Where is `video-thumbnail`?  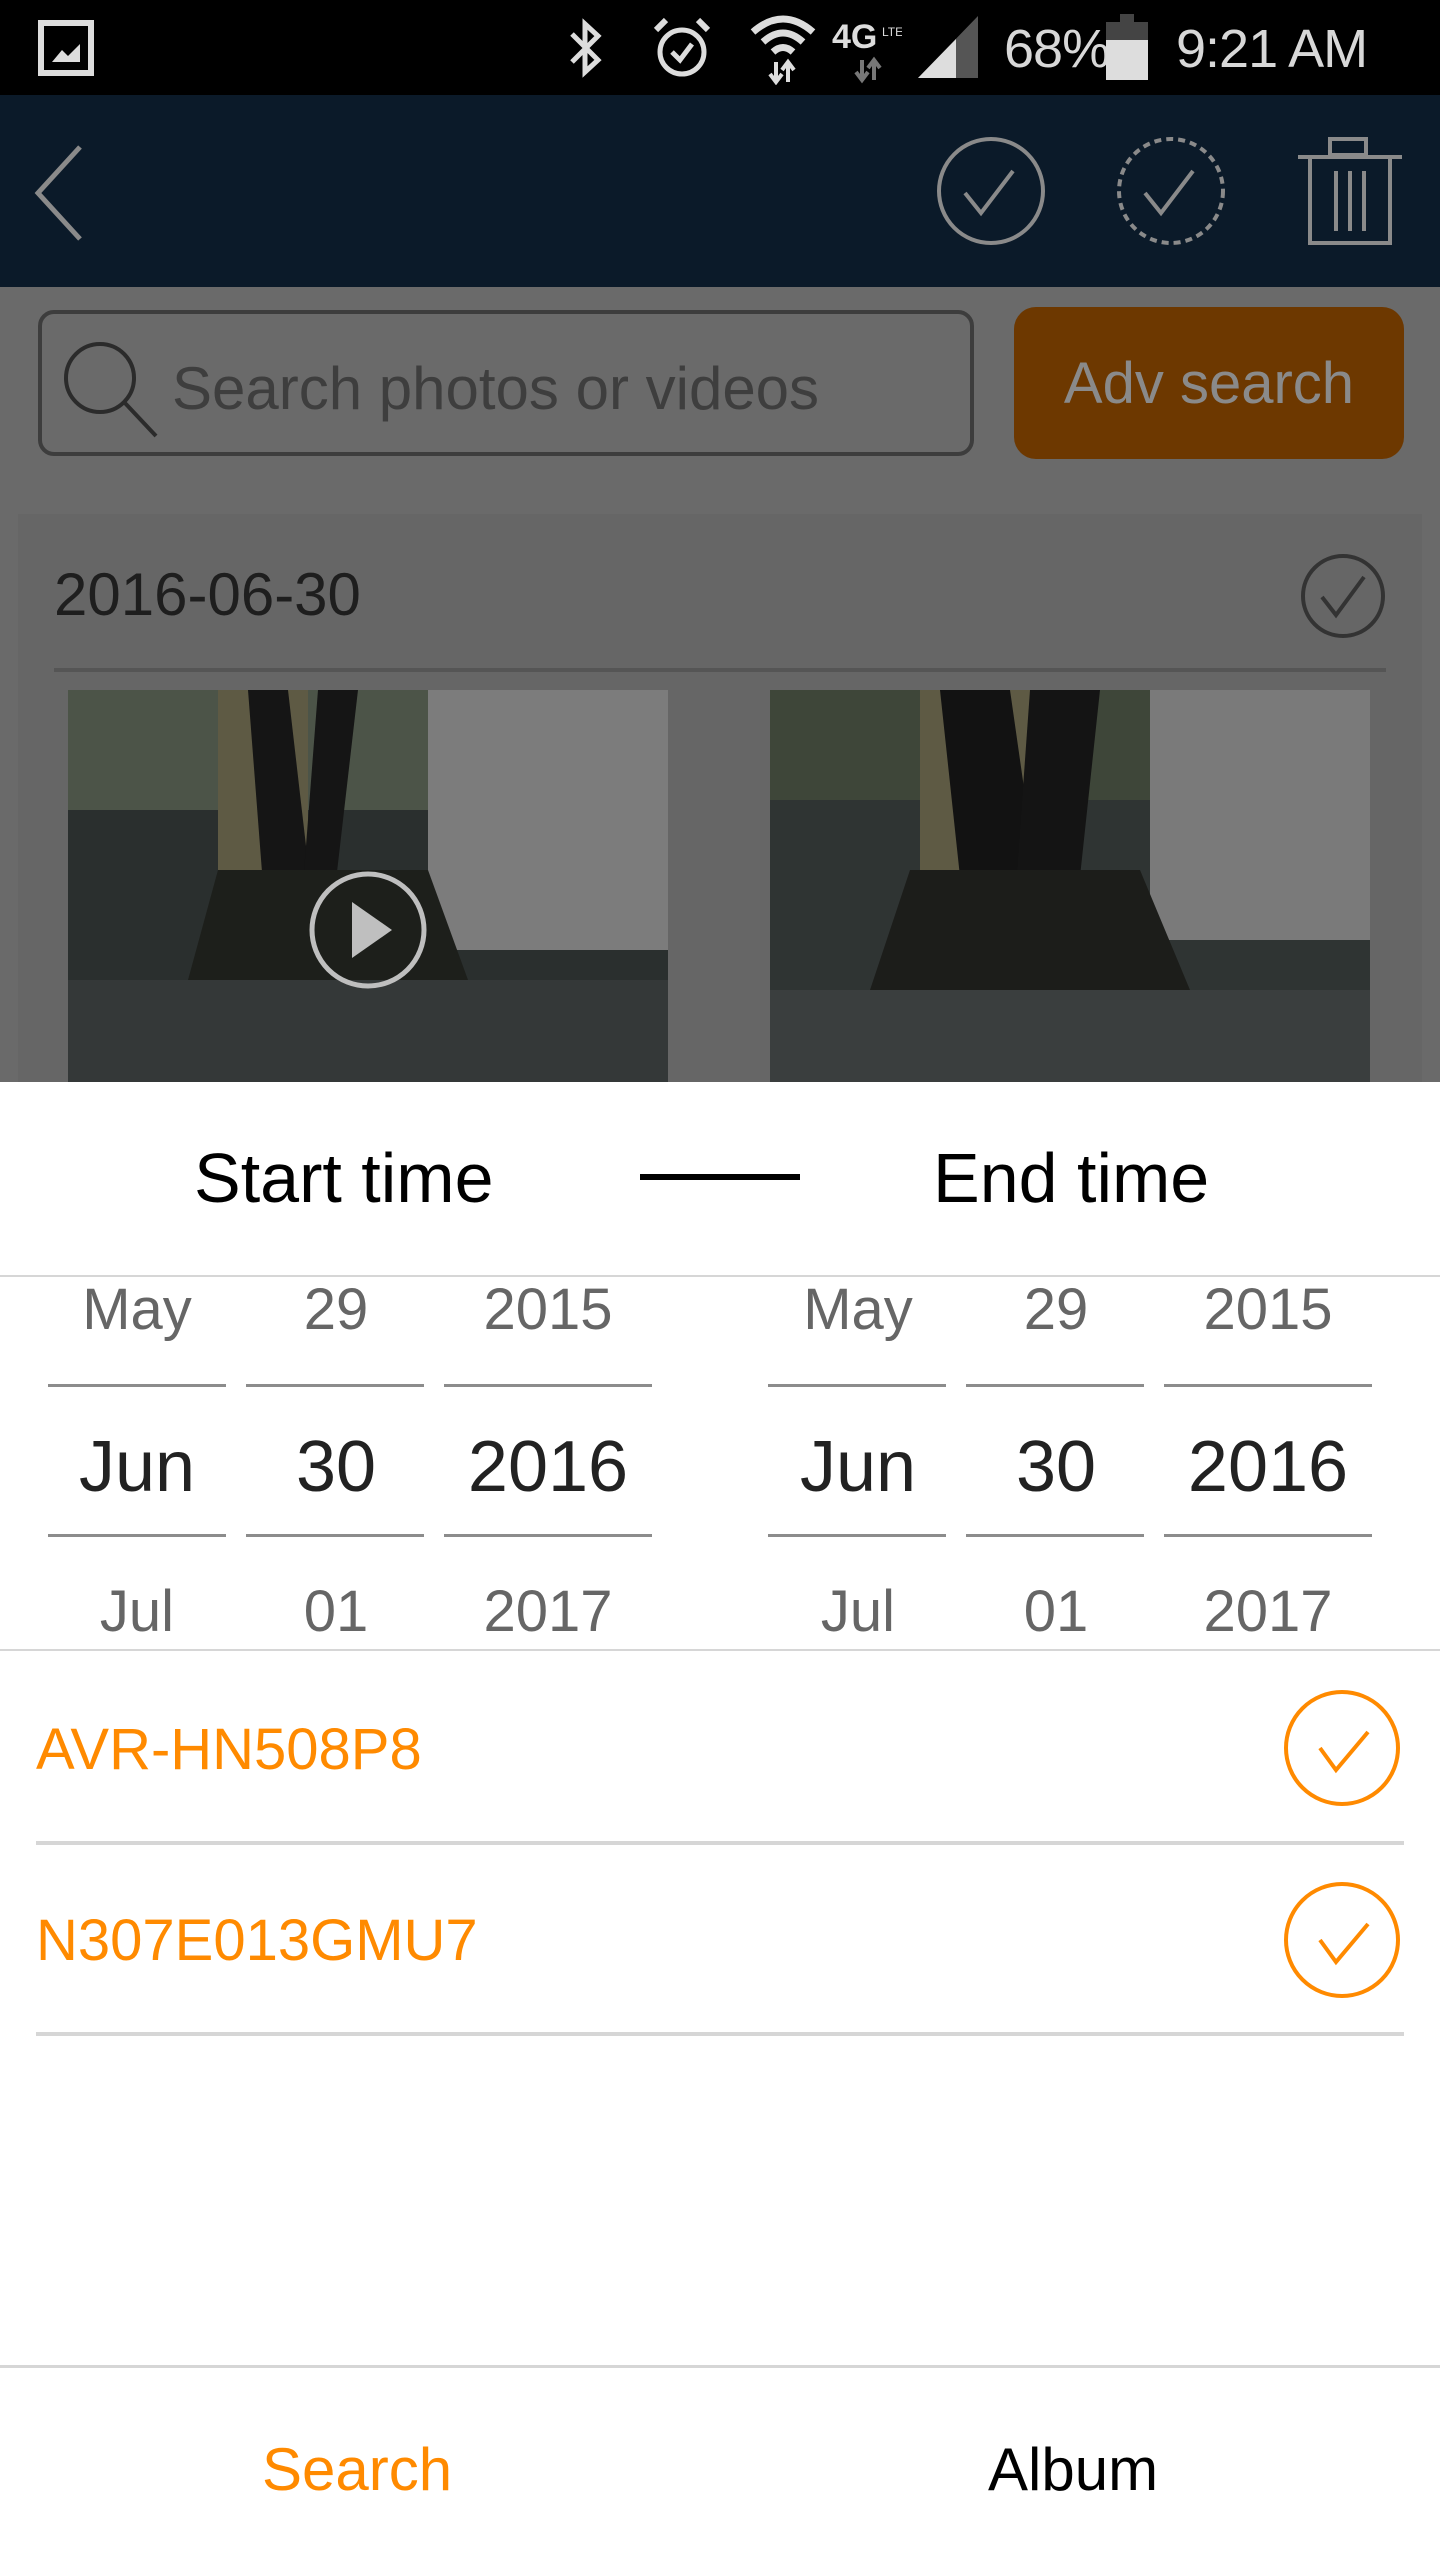 video-thumbnail is located at coordinates (368, 886).